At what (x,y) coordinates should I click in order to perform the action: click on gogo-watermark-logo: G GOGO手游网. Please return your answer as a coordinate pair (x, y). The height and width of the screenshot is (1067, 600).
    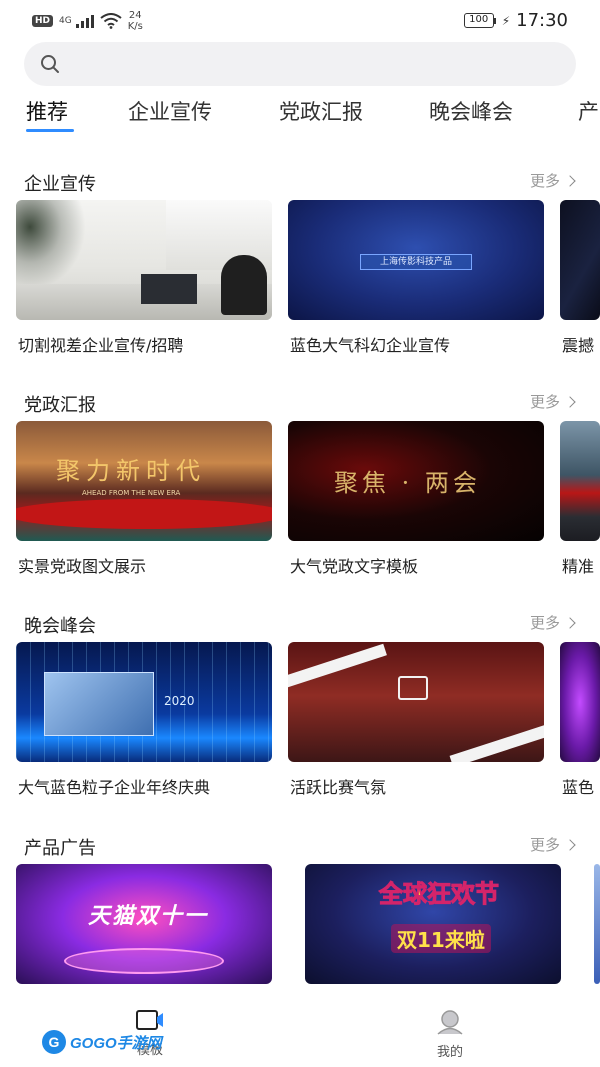
    Looking at the image, I should click on (103, 1042).